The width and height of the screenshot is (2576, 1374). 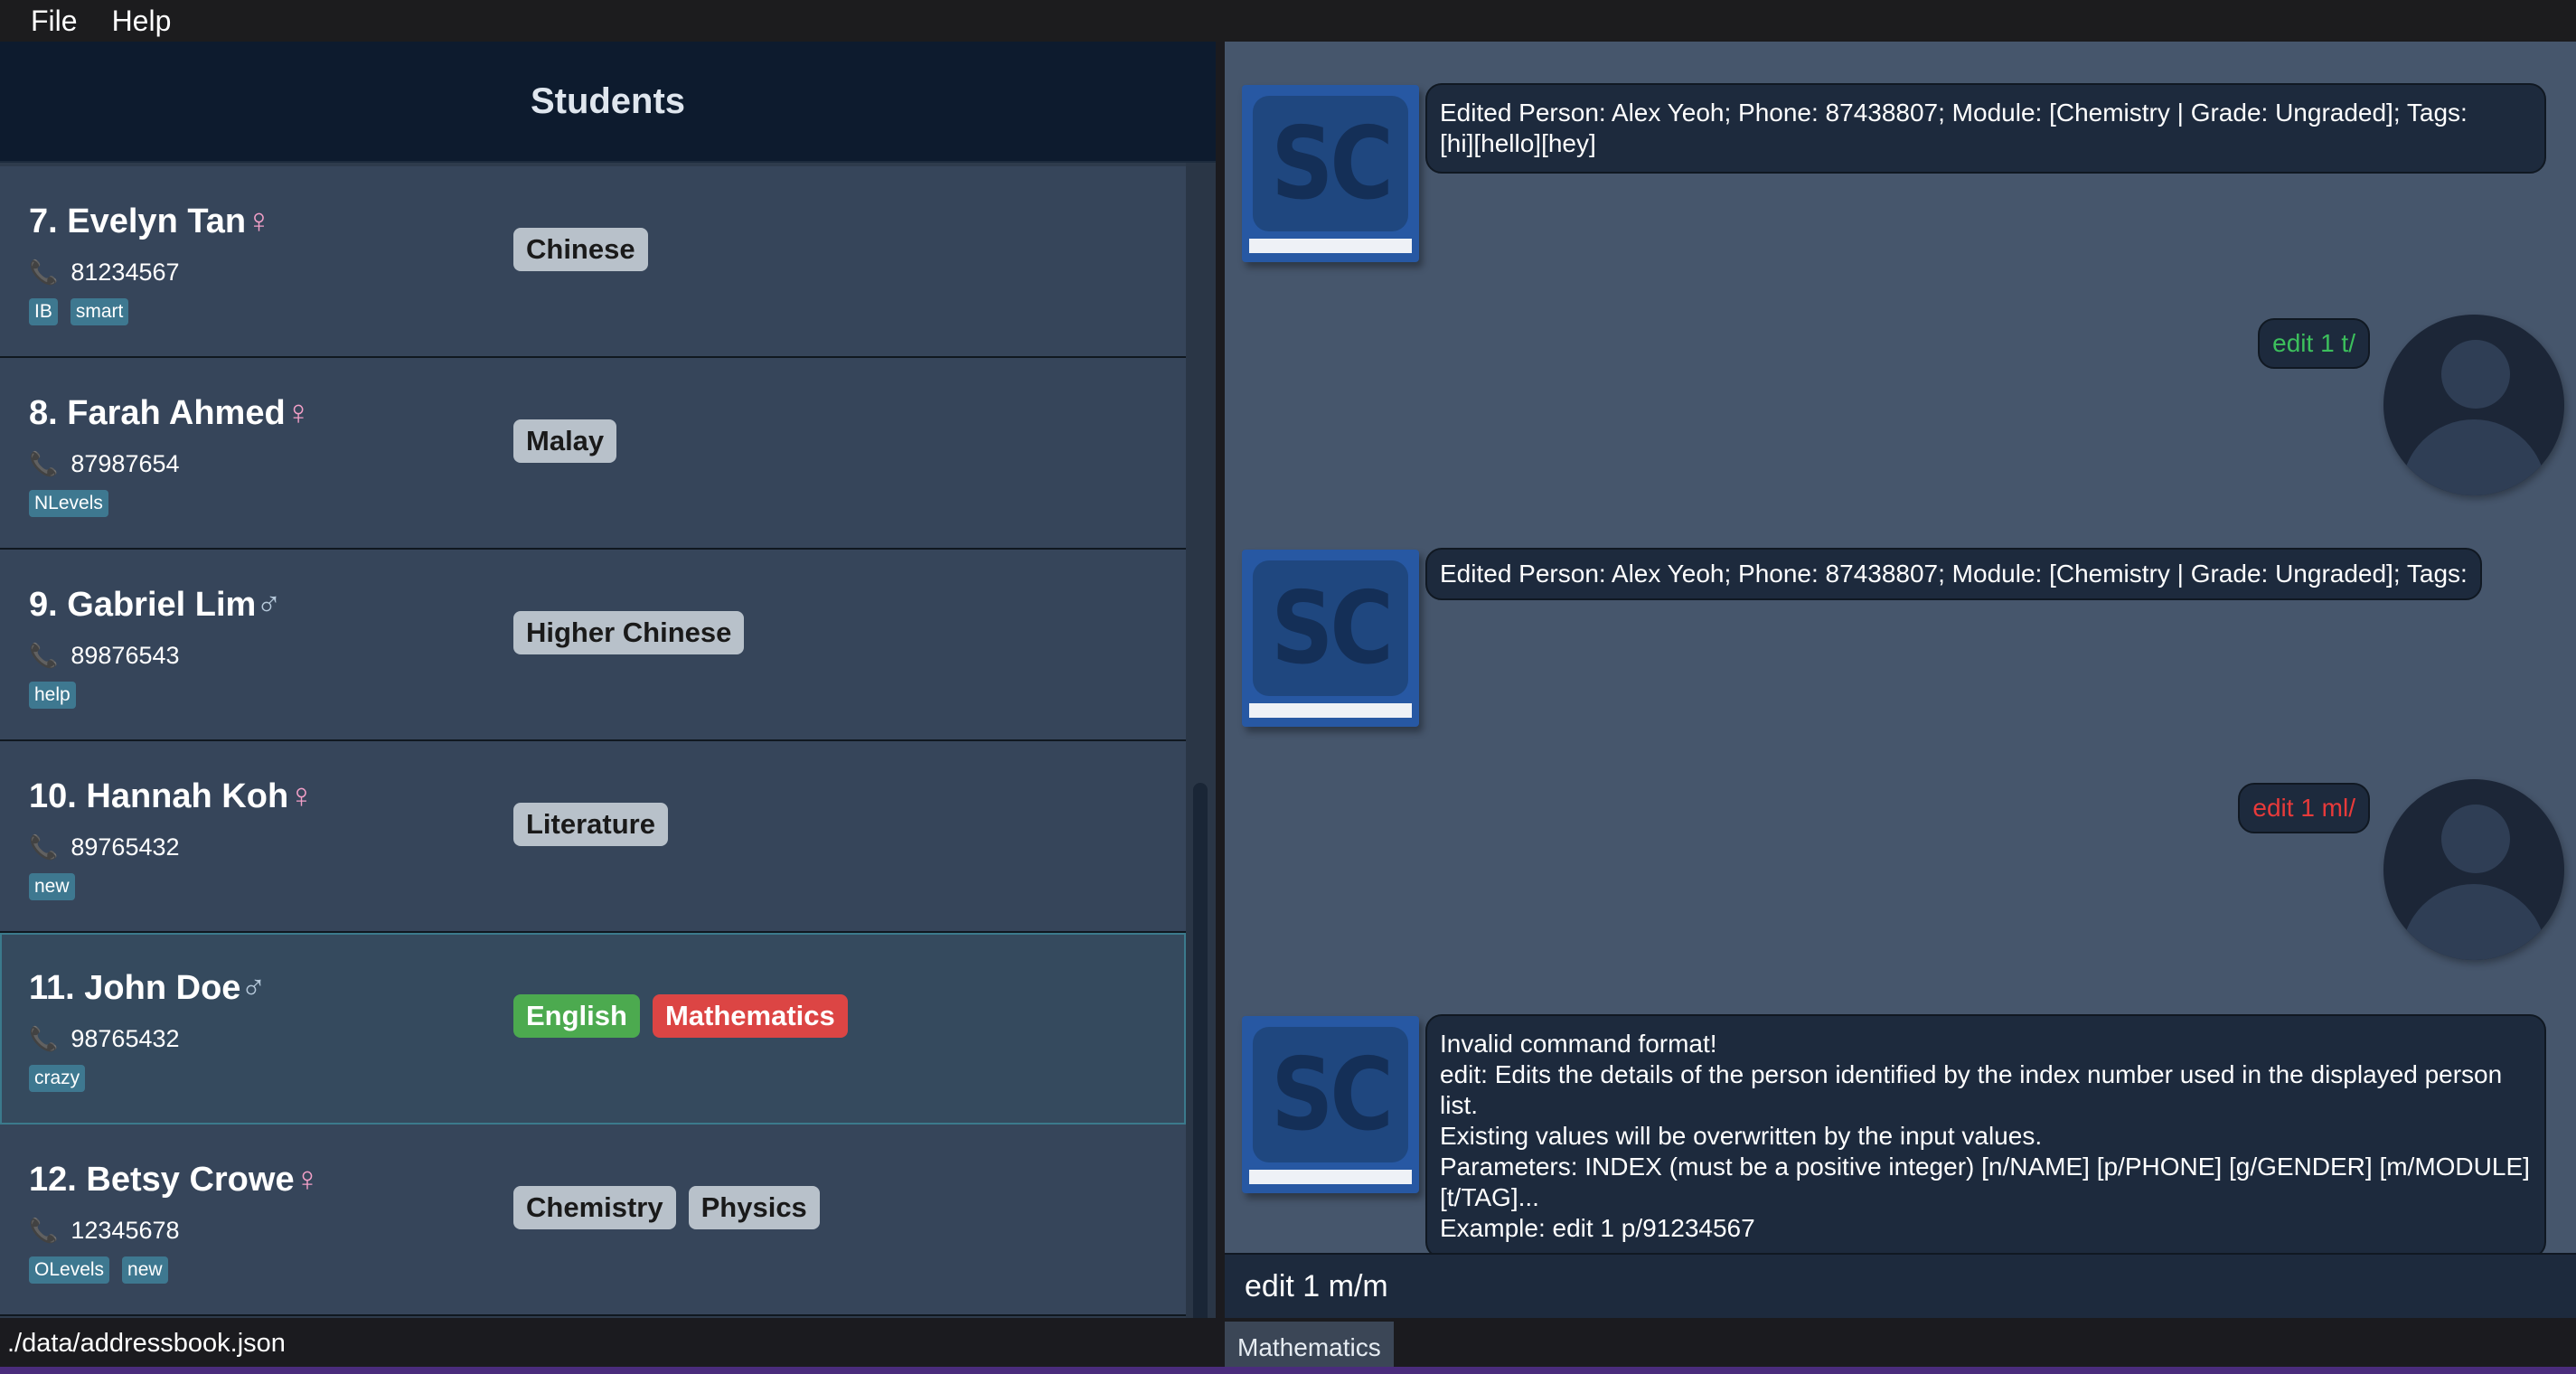 I want to click on tag-list: OLevels new, so click(x=99, y=1270).